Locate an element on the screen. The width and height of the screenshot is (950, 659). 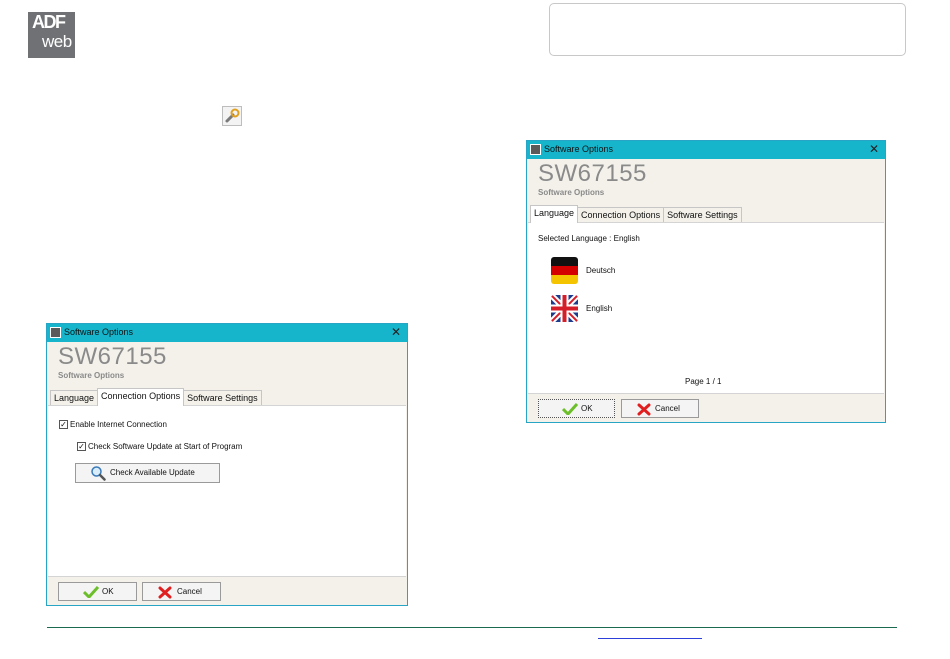
check-update-checkbox: ✓ is located at coordinates (81, 446).